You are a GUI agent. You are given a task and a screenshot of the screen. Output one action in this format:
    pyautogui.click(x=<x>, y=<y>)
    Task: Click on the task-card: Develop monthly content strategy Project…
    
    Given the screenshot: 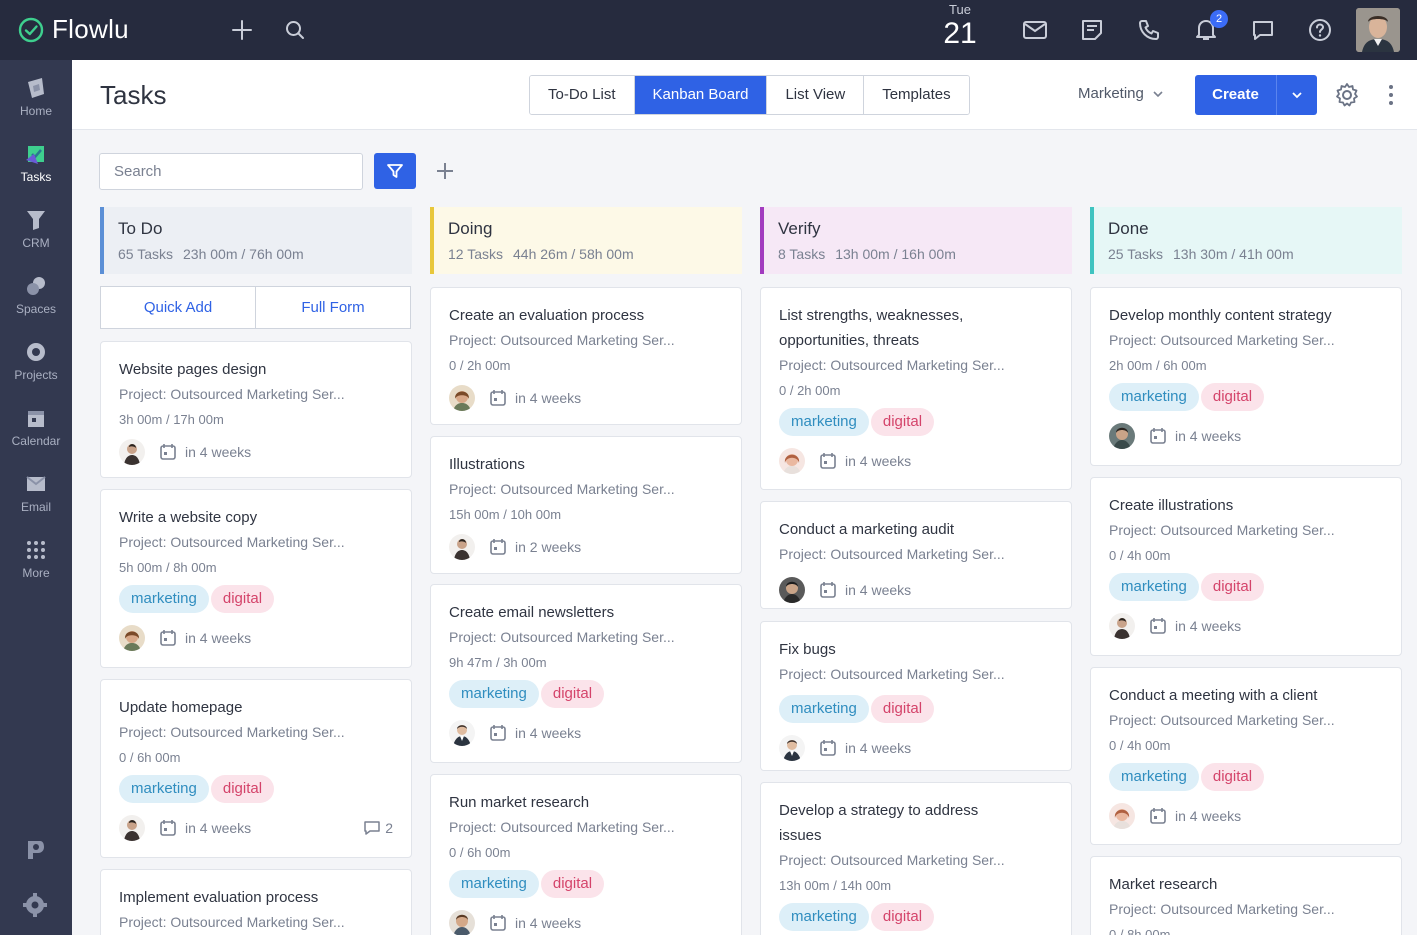 What is the action you would take?
    pyautogui.click(x=1246, y=376)
    